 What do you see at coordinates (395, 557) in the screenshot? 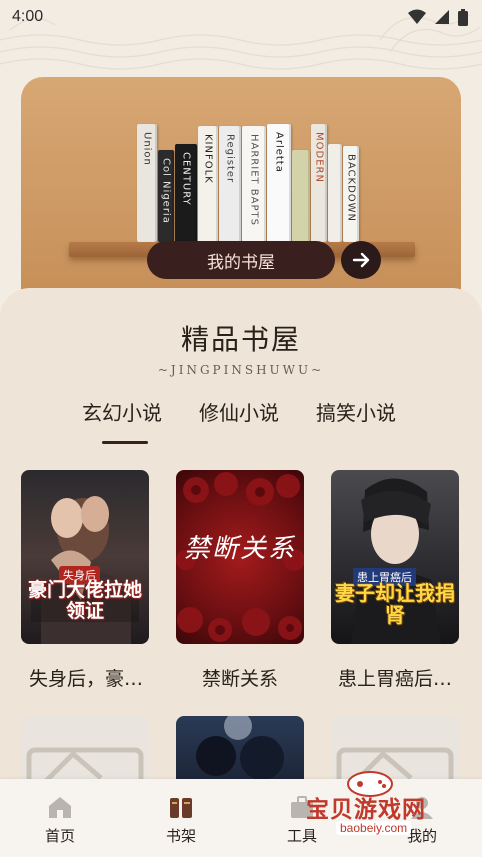
I see `book-cover: 患上胃癌后 妻子却让我捐肾` at bounding box center [395, 557].